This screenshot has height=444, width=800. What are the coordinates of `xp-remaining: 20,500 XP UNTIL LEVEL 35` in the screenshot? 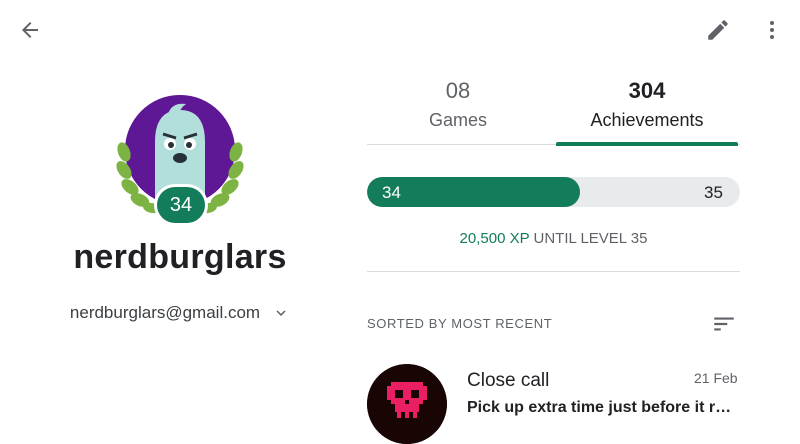 It's located at (553, 238).